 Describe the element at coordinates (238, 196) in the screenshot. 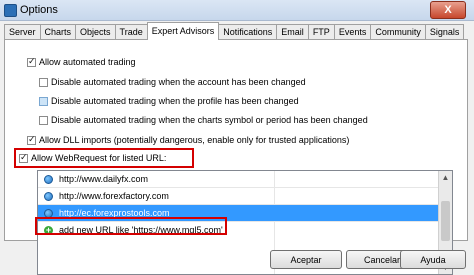

I see `url-list-item: http://www.forexfactory.com` at that location.